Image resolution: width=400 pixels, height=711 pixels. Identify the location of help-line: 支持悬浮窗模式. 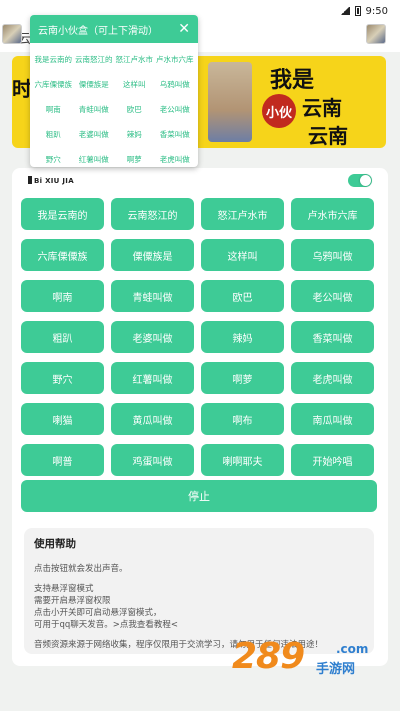
(64, 589).